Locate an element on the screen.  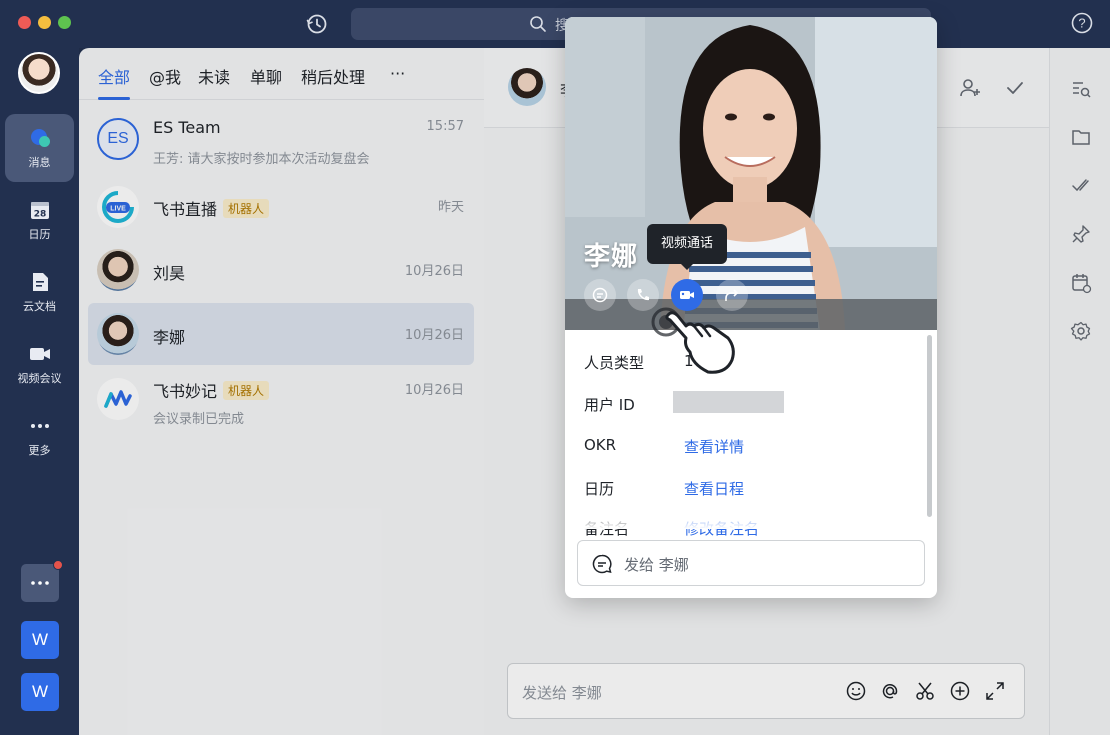
add-member-icon is located at coordinates (970, 88).